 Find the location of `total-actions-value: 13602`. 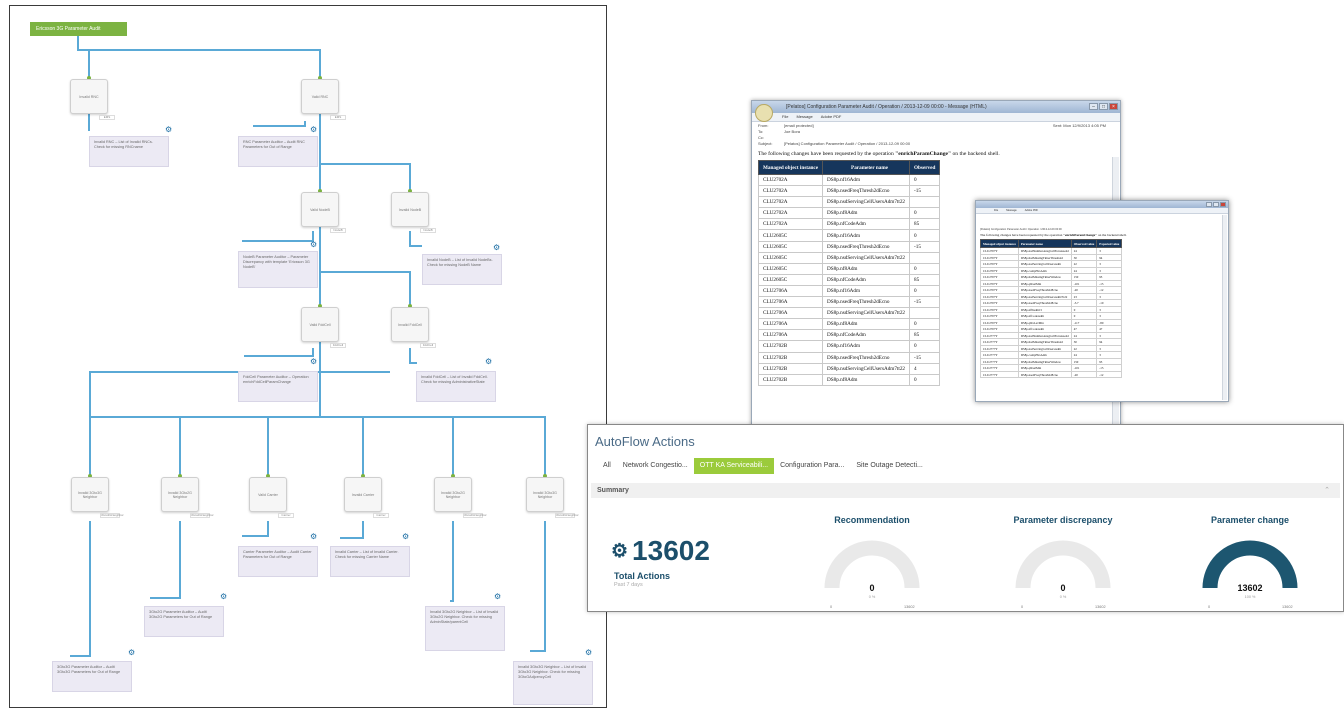

total-actions-value: 13602 is located at coordinates (671, 550).